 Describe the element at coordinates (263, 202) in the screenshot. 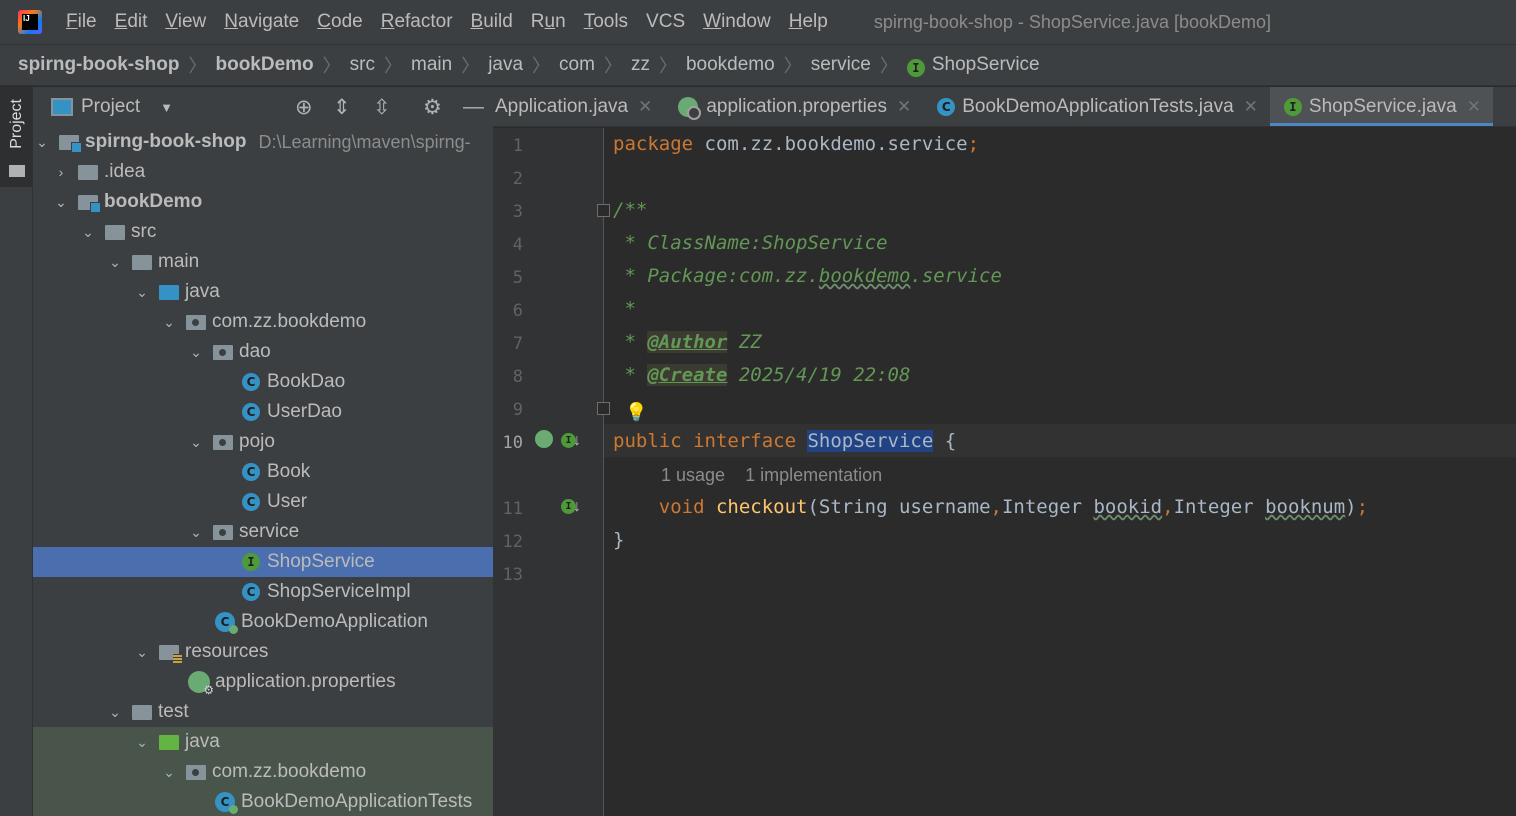

I see `tree-row-bookdemo: ⌄ bookDemo` at that location.